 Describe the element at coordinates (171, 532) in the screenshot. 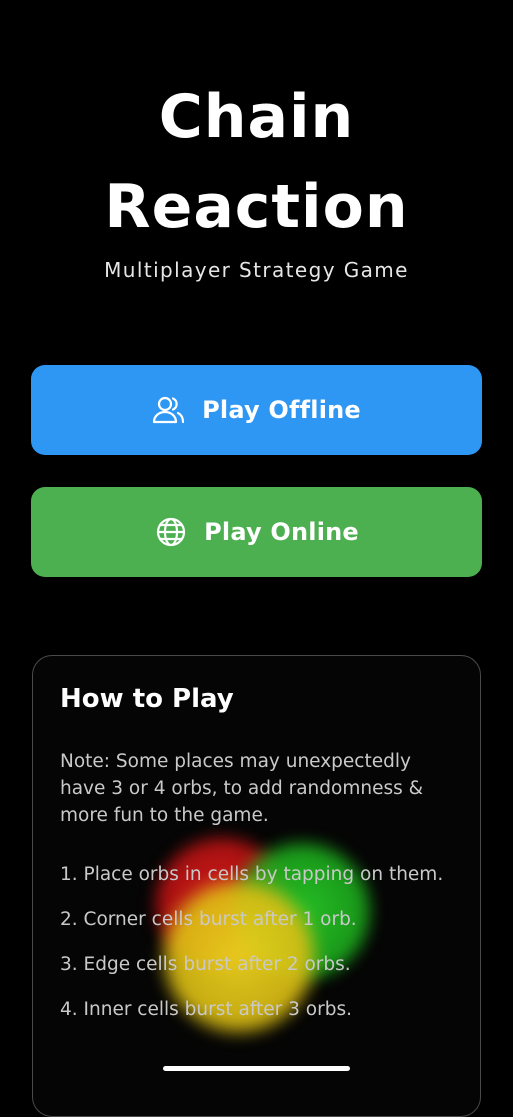

I see `globe-icon` at that location.